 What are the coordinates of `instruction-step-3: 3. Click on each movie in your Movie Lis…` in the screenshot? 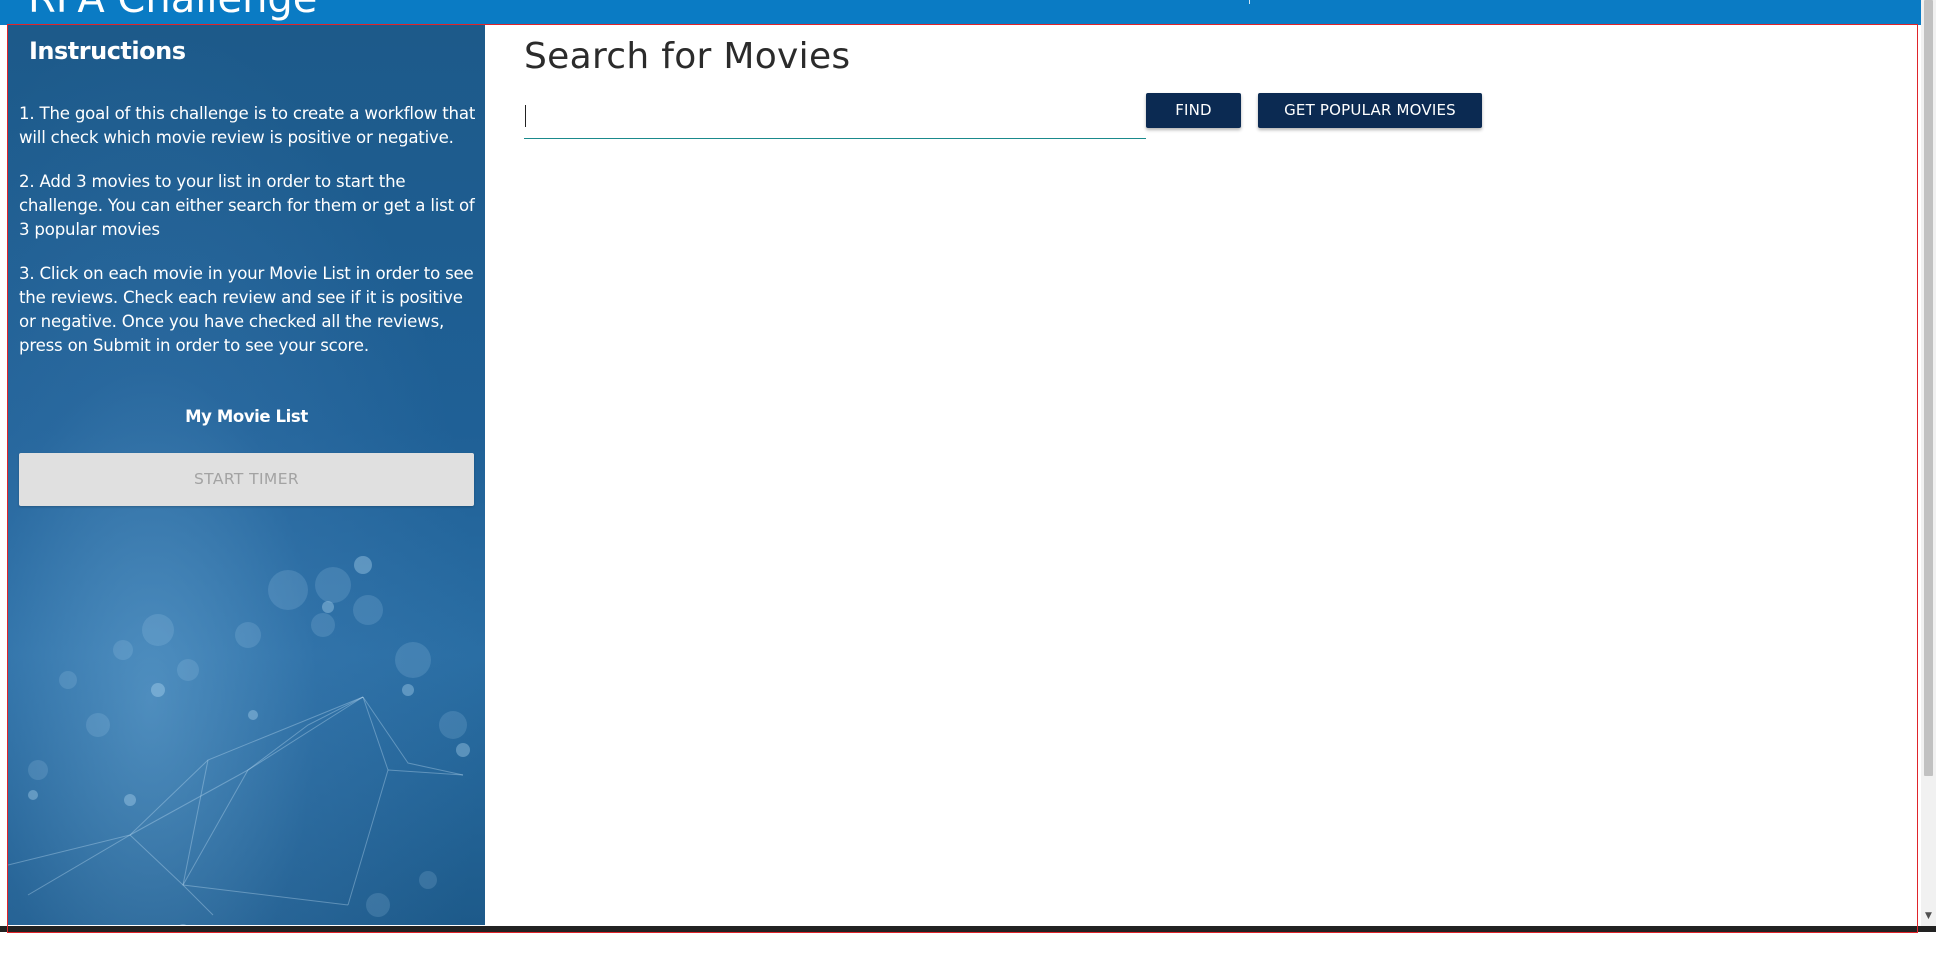 It's located at (246, 309).